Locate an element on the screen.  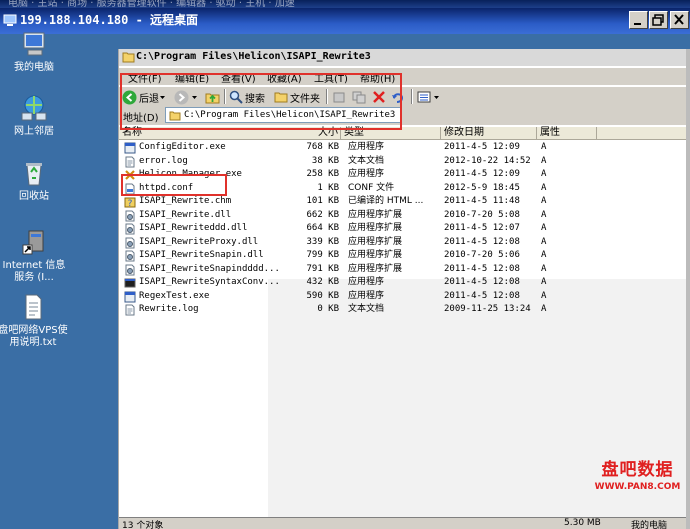
file-size: 664 KB is located at coordinates (322, 228).